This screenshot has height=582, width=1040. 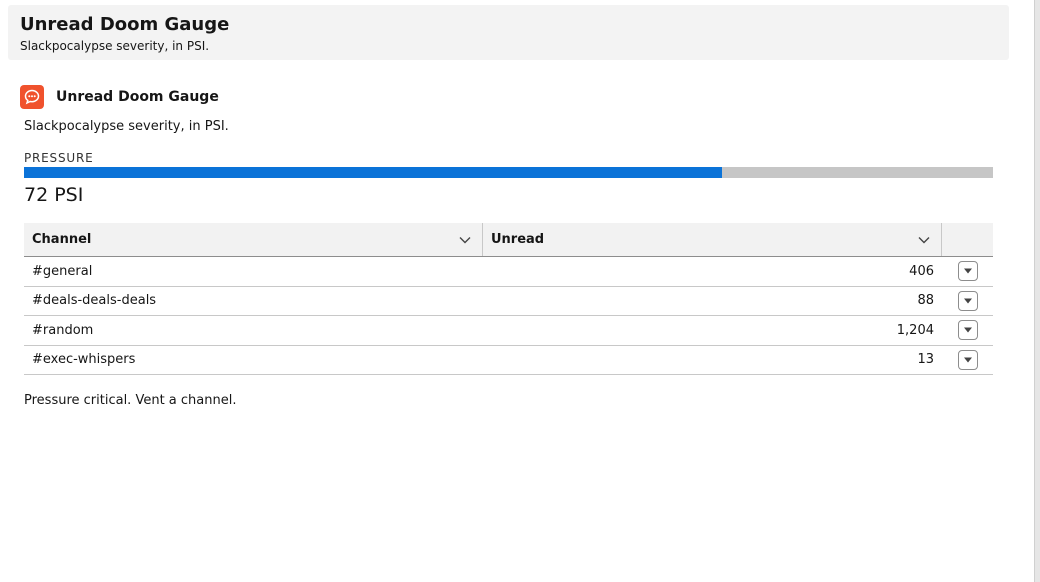 I want to click on status-message: Pressure critical. Vent a channel., so click(x=130, y=400).